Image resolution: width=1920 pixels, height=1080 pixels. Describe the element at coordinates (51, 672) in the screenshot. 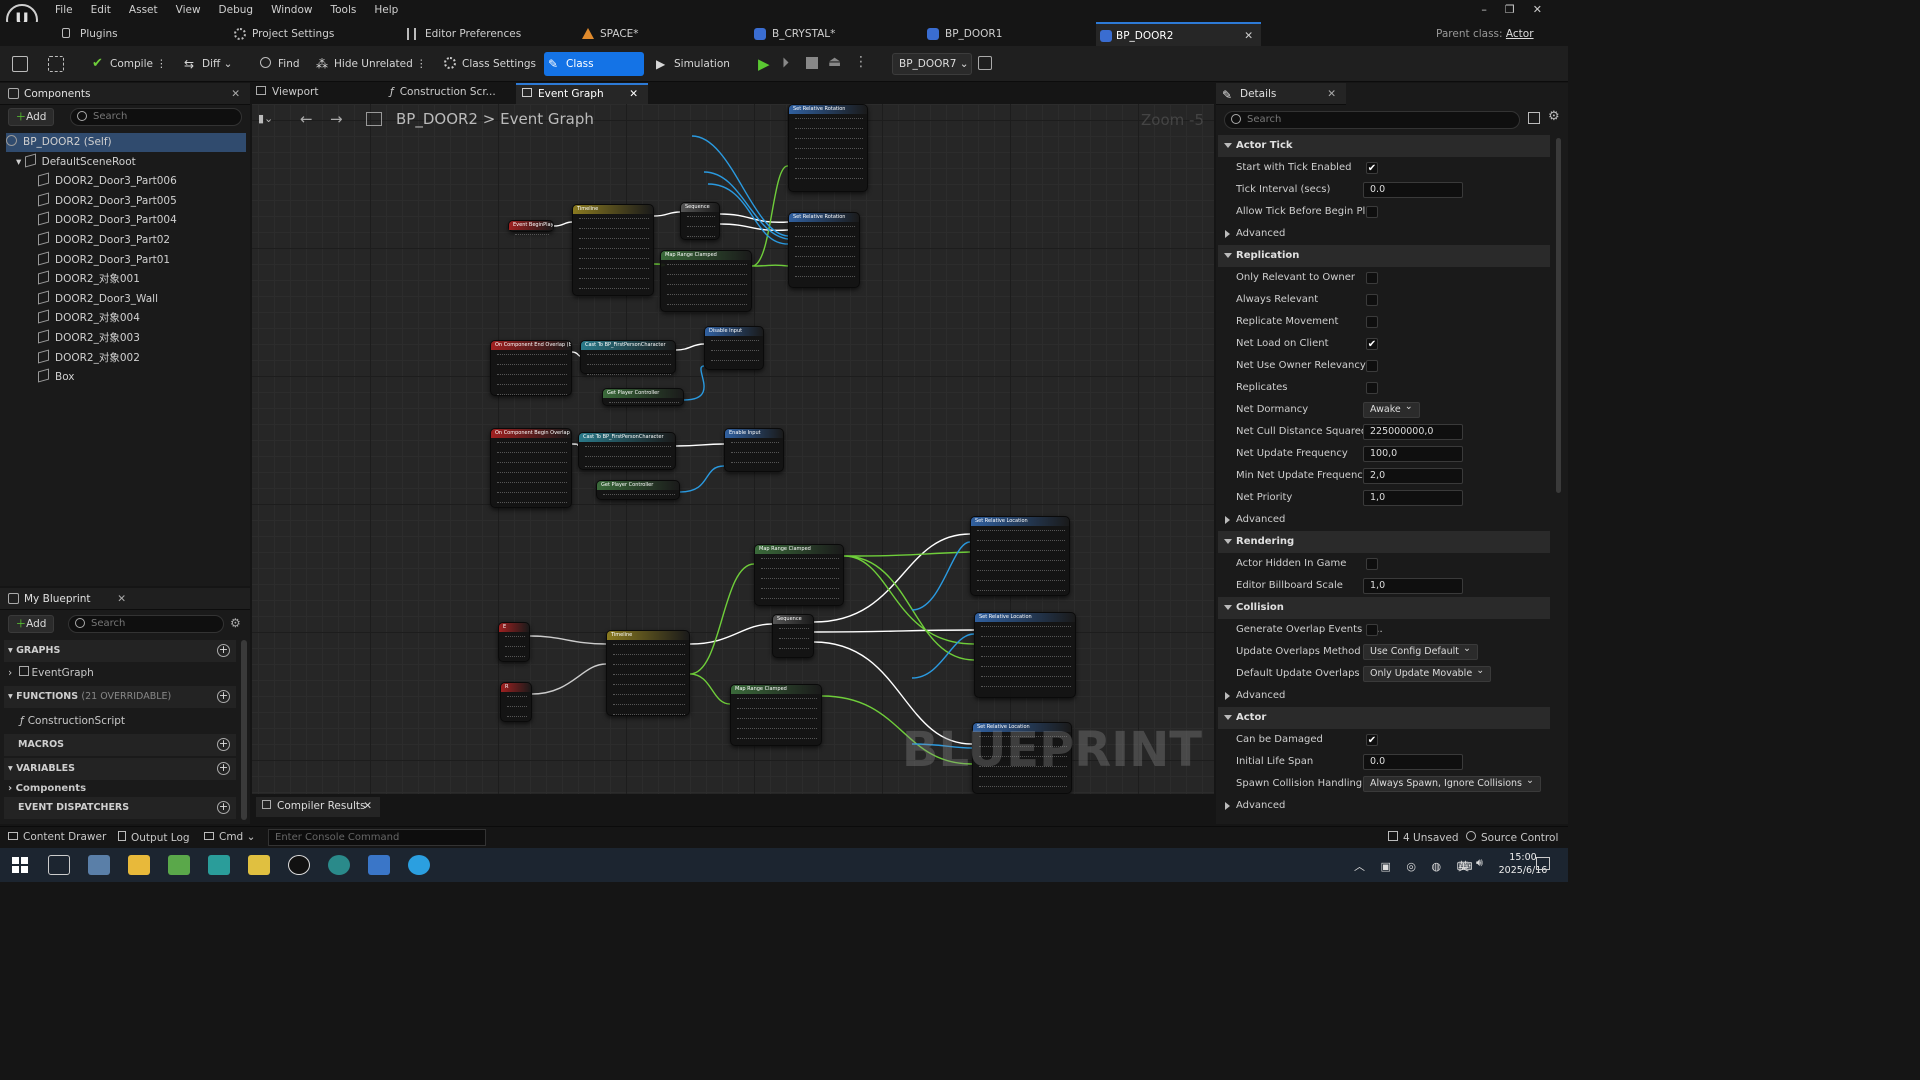

I see `graph-item-eventgraph: › EventGraph` at that location.